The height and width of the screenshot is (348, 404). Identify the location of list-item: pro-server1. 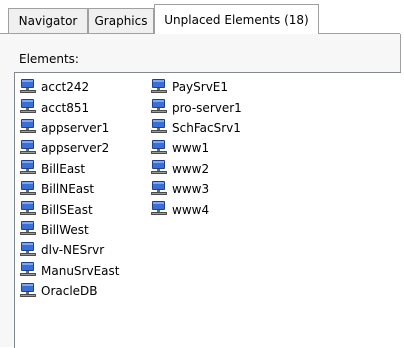
(196, 107).